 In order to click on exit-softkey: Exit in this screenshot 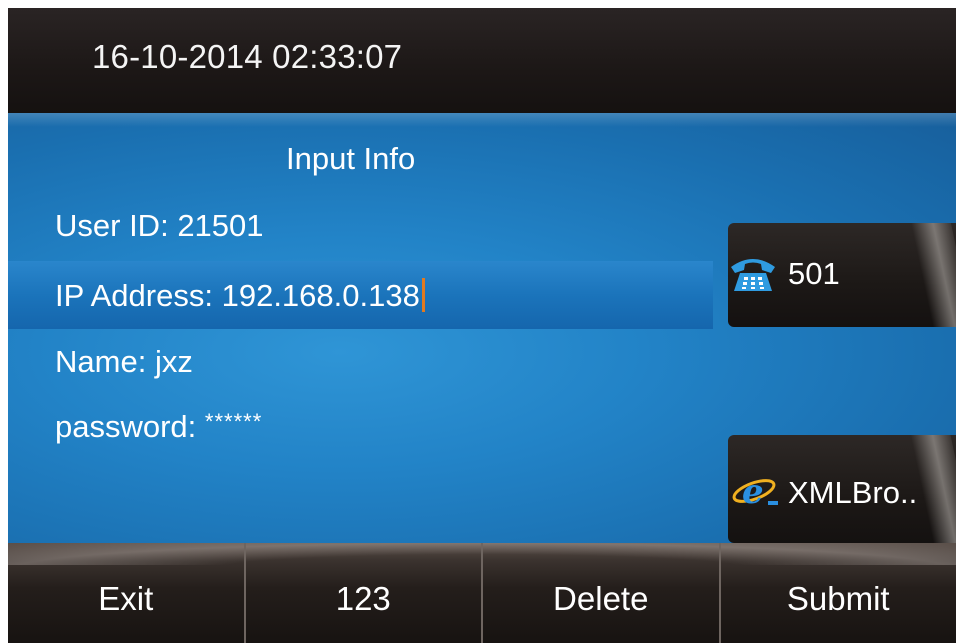, I will do `click(127, 593)`.